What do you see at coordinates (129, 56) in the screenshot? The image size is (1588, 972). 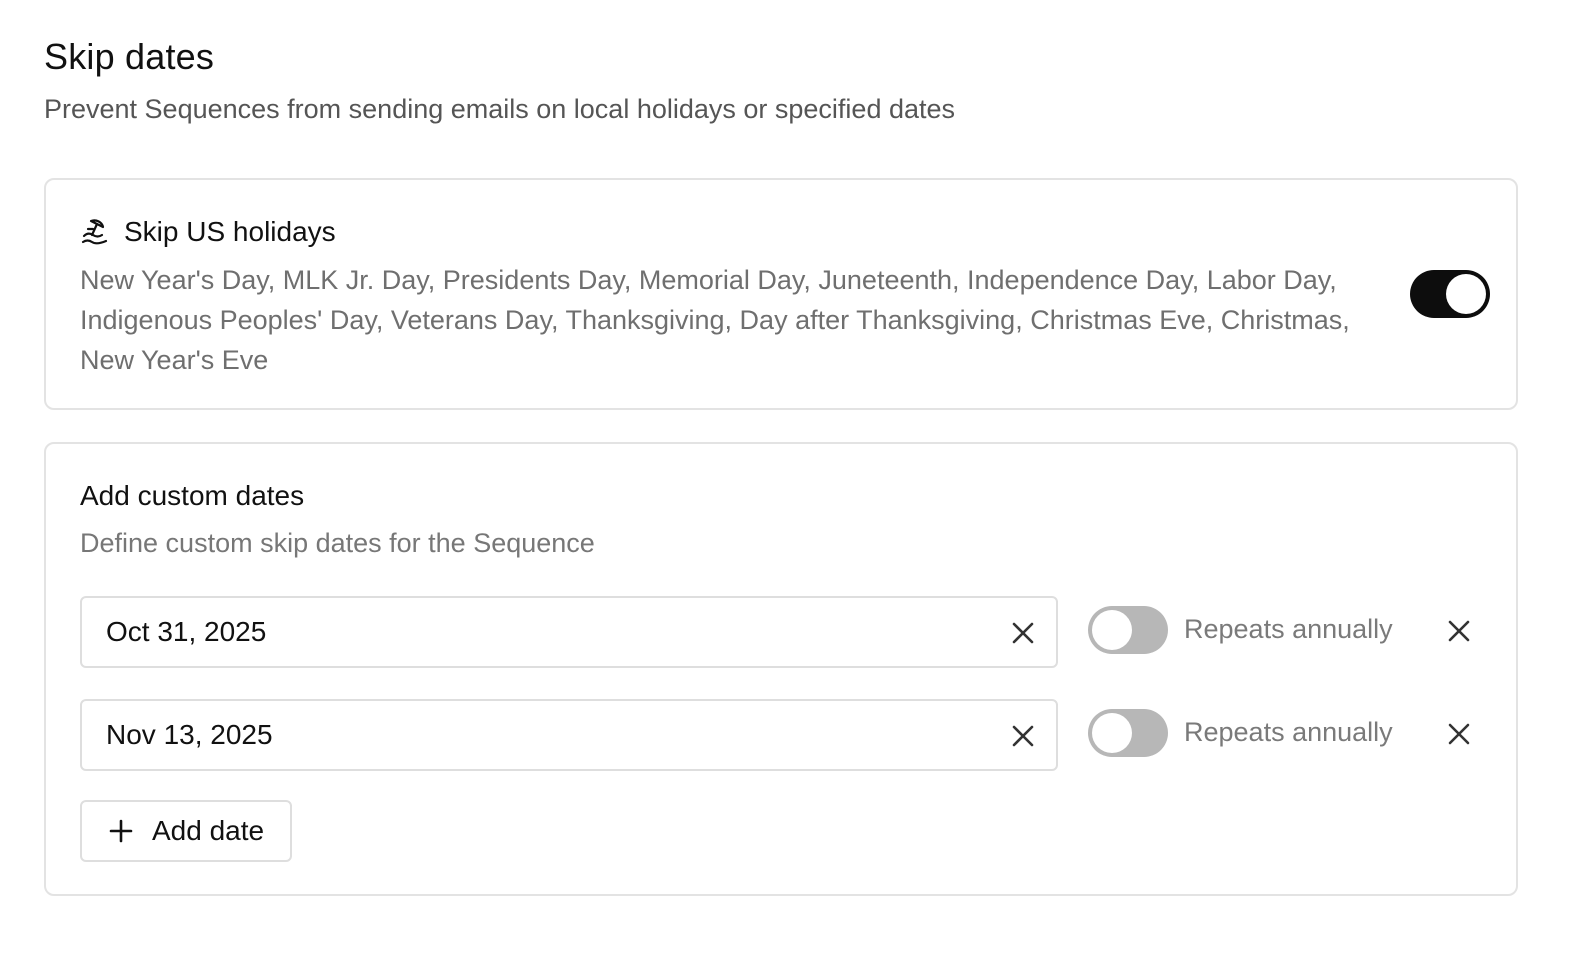 I see `page-title: Skip dates` at bounding box center [129, 56].